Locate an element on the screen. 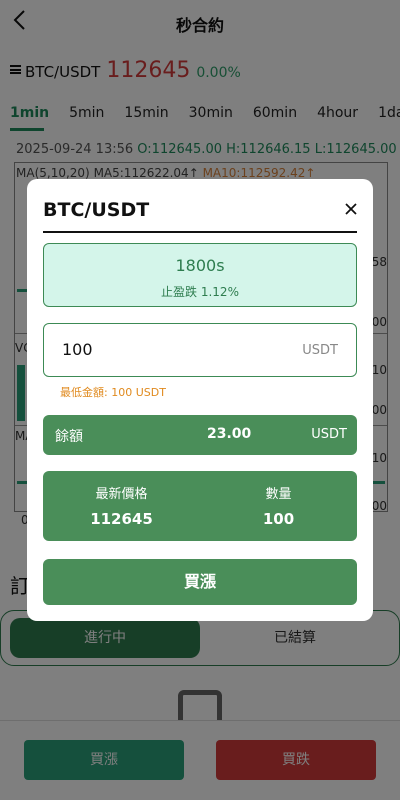  modal-title: BTC/USDT is located at coordinates (96, 210).